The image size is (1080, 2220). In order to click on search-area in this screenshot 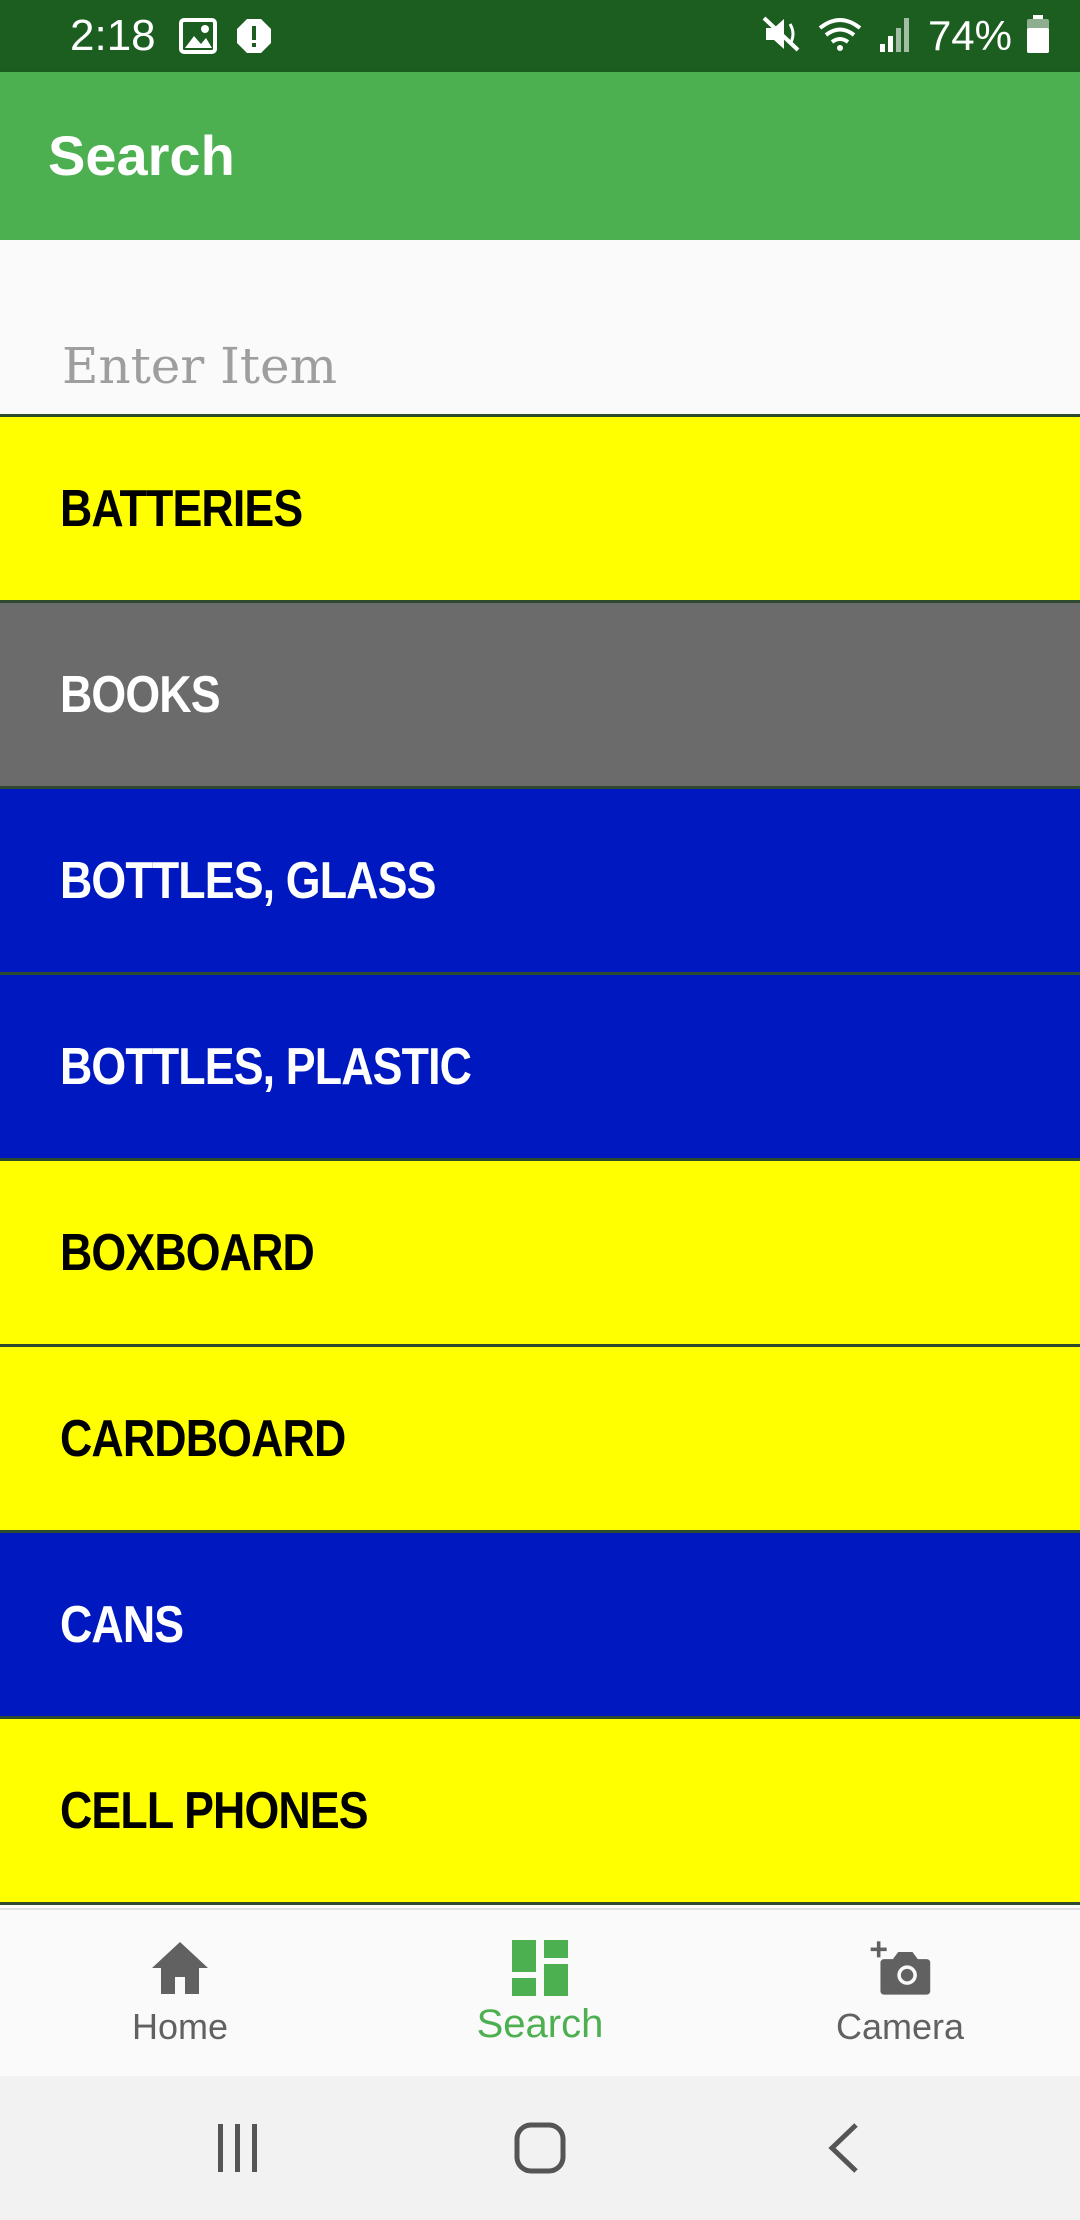, I will do `click(540, 335)`.